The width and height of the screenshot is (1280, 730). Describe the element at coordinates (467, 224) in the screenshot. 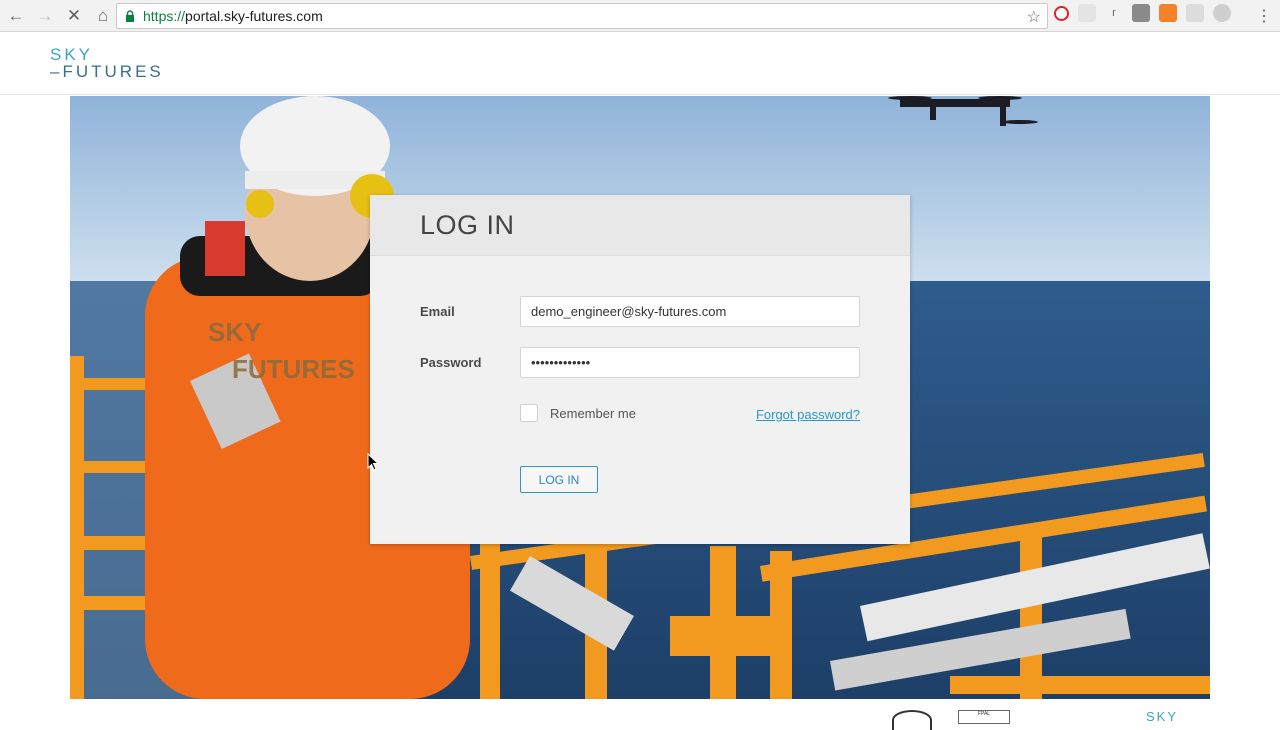

I see `login-title: LOG IN` at that location.